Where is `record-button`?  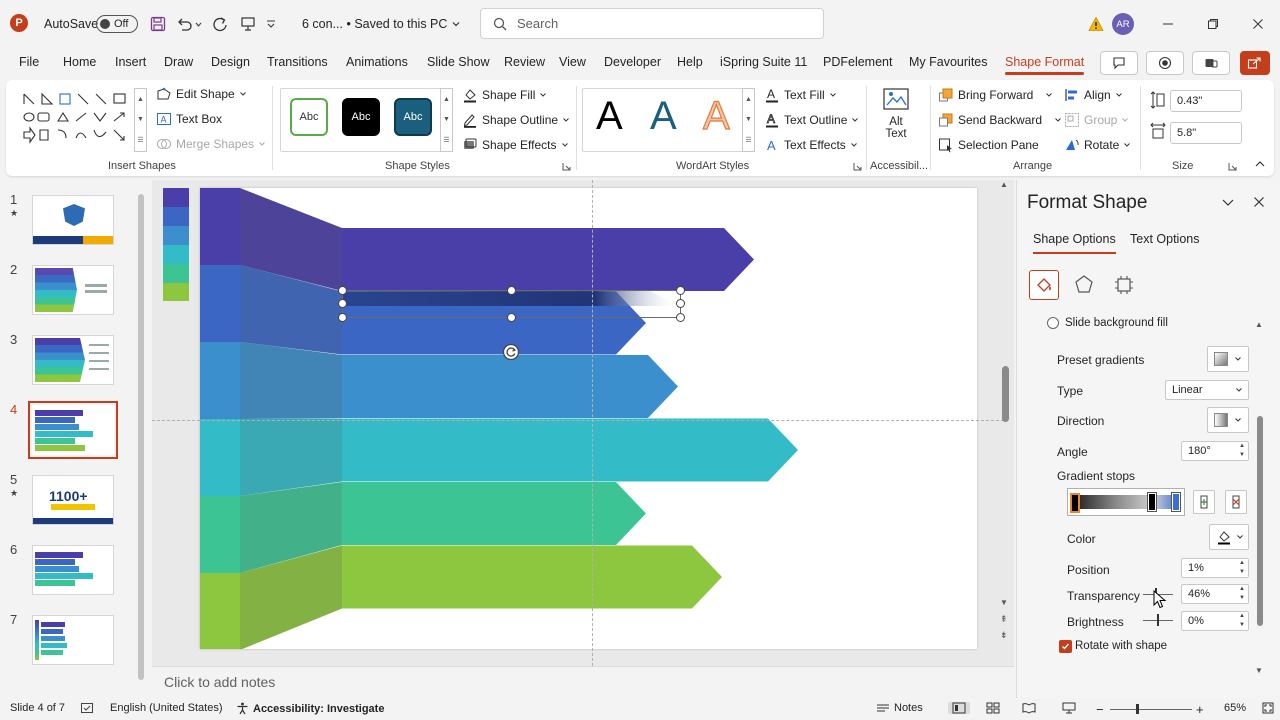
record-button is located at coordinates (1165, 63).